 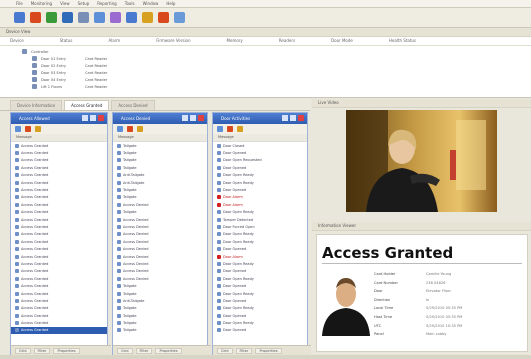 What do you see at coordinates (133, 105) in the screenshot?
I see `event-tab: Access Denied` at bounding box center [133, 105].